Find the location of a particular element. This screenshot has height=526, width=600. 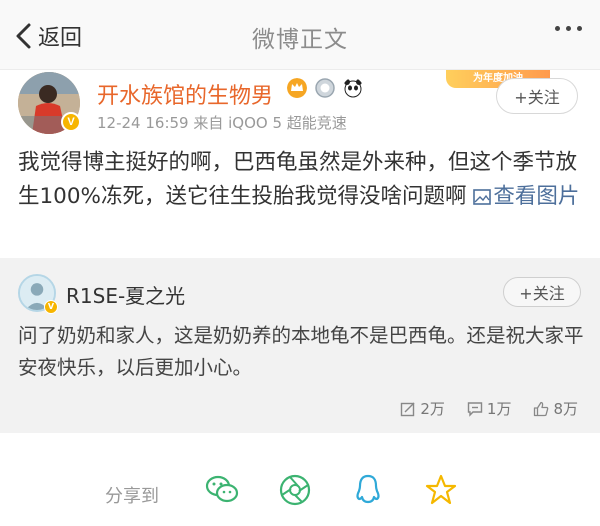

image-icon is located at coordinates (482, 197).